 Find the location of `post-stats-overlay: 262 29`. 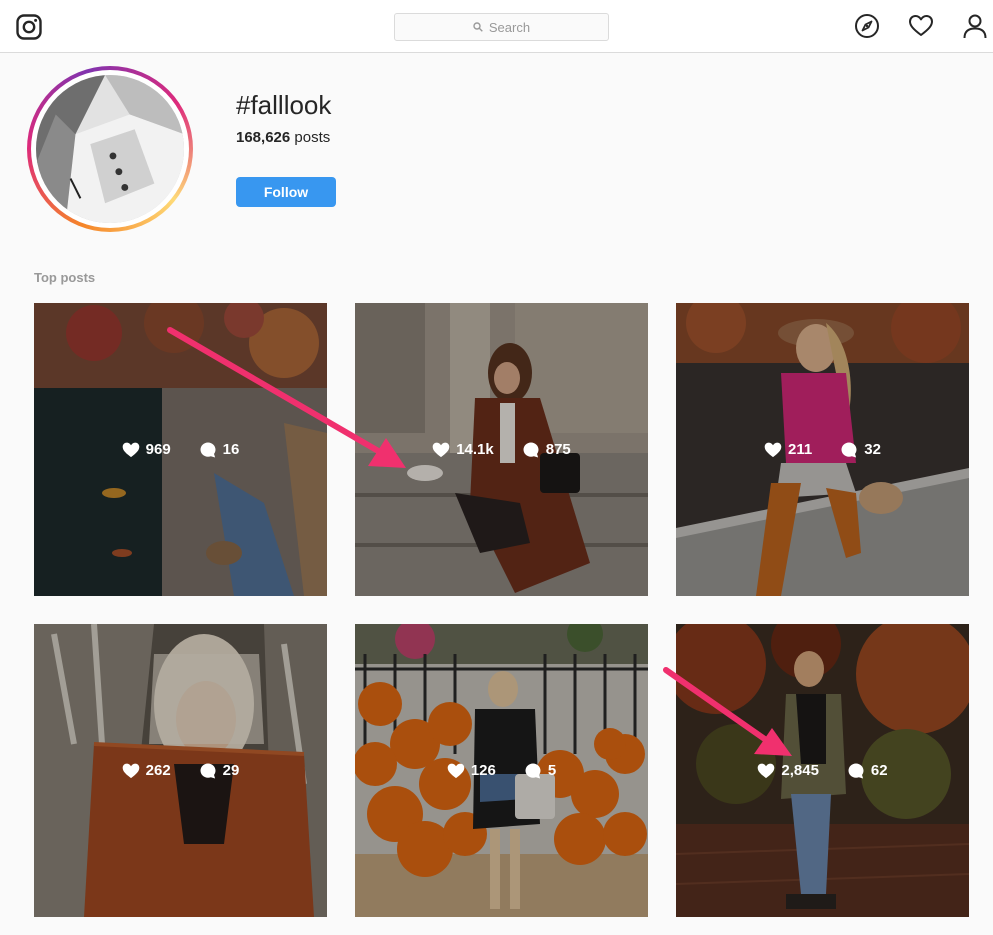

post-stats-overlay: 262 29 is located at coordinates (180, 770).